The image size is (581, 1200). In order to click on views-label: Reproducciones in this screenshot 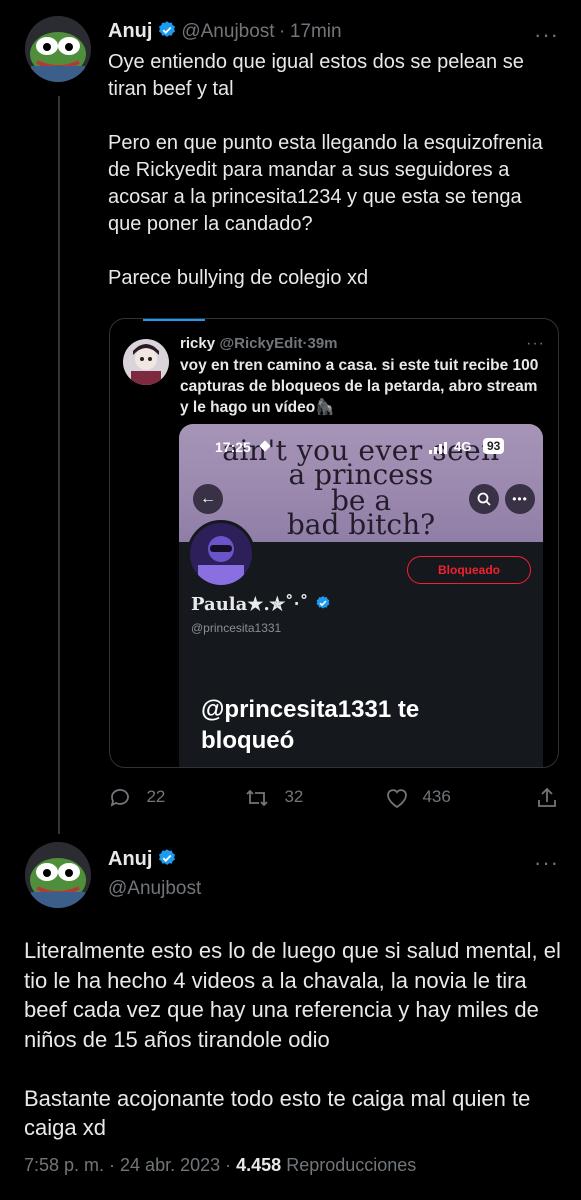, I will do `click(351, 1165)`.